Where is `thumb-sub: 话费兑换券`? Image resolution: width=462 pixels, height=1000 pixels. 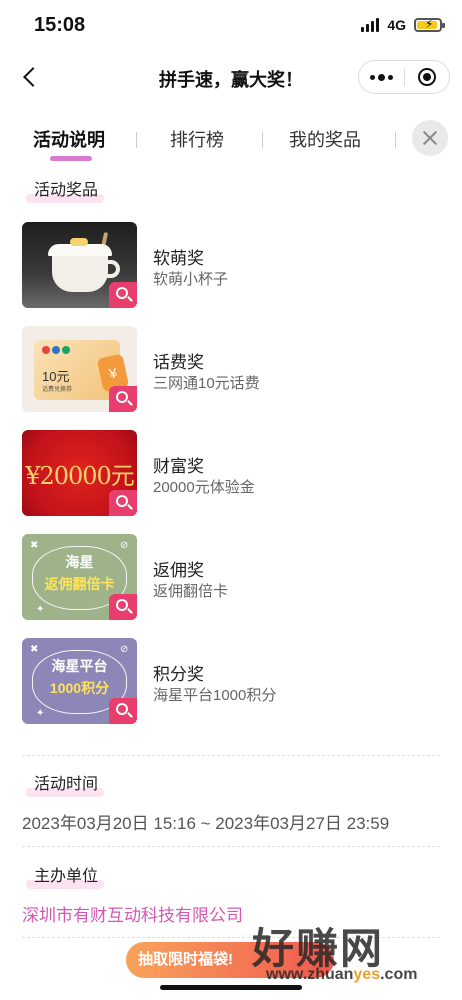
thumb-sub: 话费兑换券 is located at coordinates (57, 390).